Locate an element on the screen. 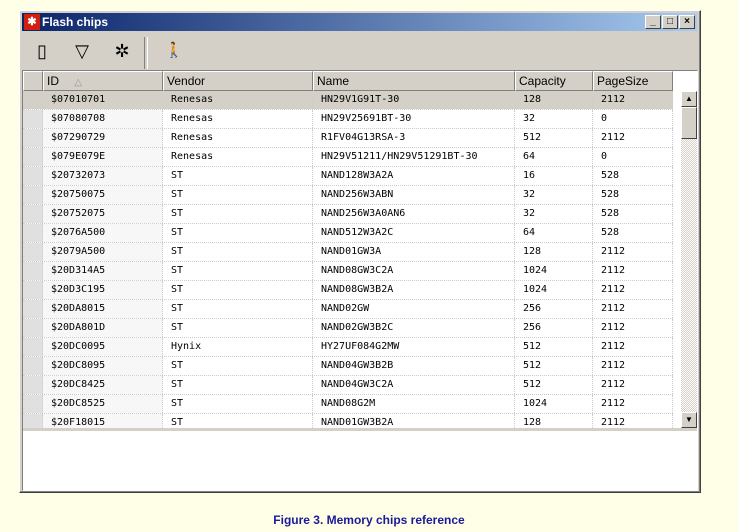 The width and height of the screenshot is (738, 532). vertical-scrollbar: ▲ ▼ is located at coordinates (689, 259).